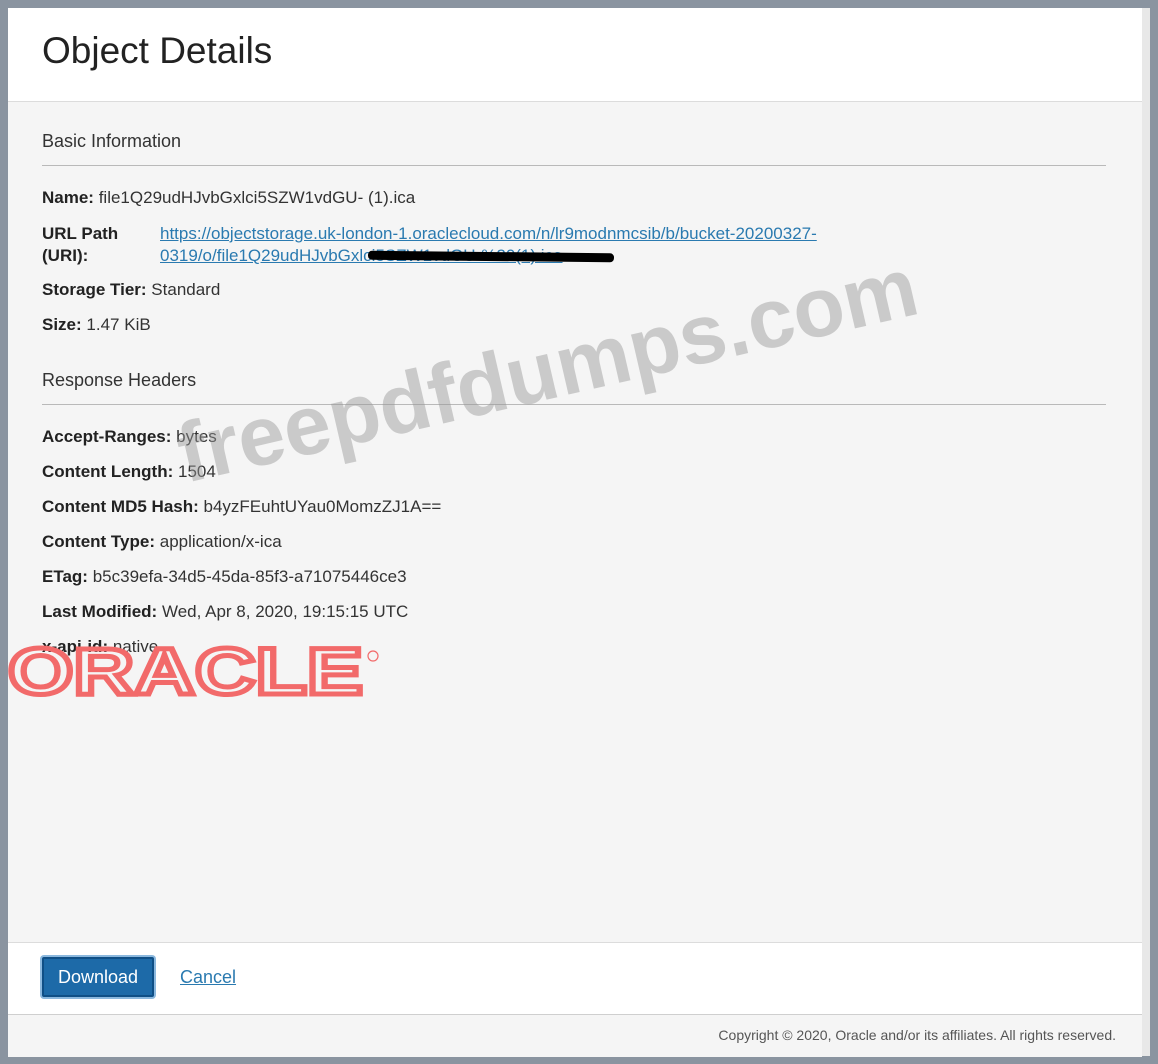  What do you see at coordinates (196, 436) in the screenshot?
I see `accept-ranges-value: bytes` at bounding box center [196, 436].